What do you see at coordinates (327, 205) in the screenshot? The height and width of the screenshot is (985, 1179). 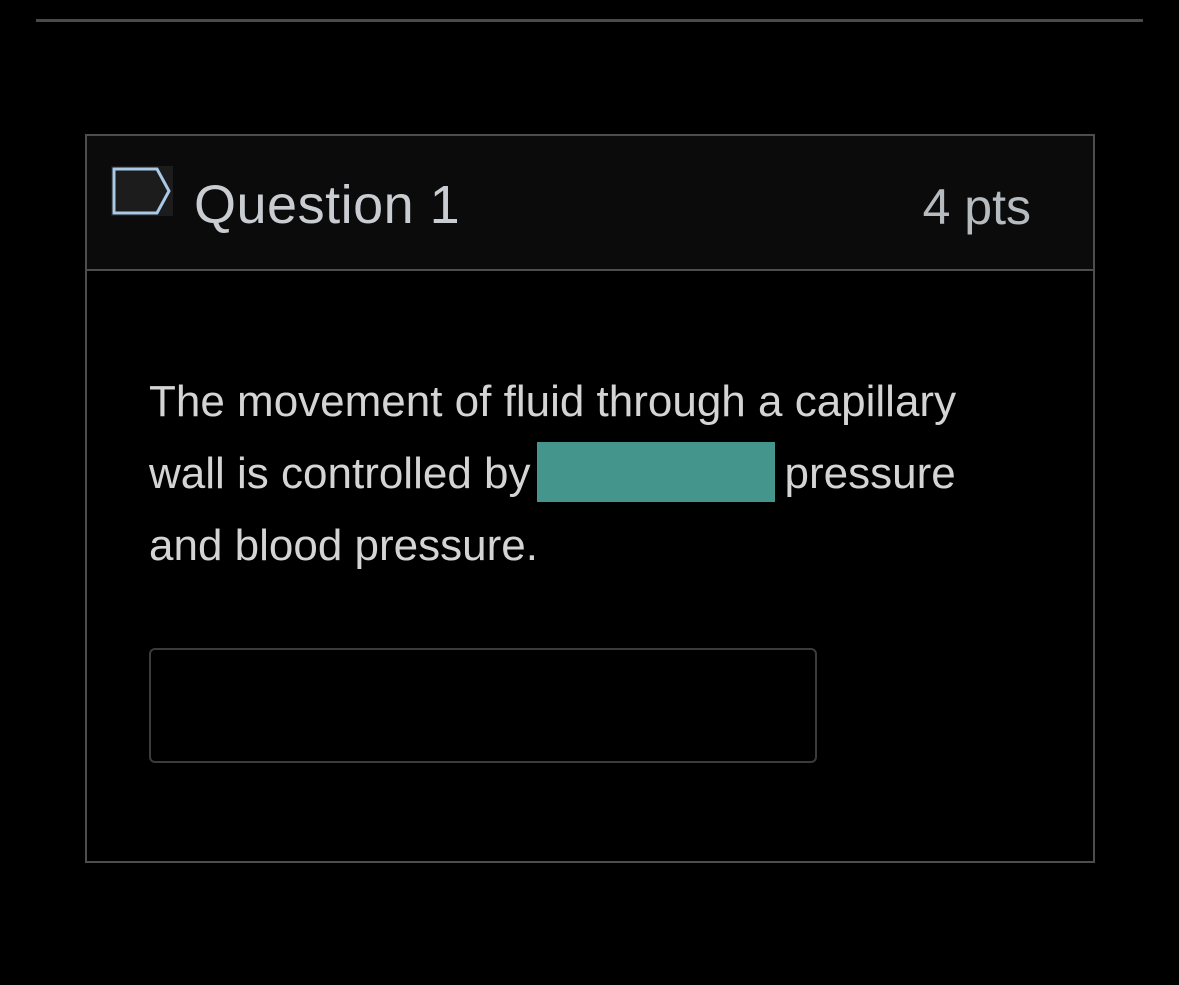 I see `question-title: Question 1` at bounding box center [327, 205].